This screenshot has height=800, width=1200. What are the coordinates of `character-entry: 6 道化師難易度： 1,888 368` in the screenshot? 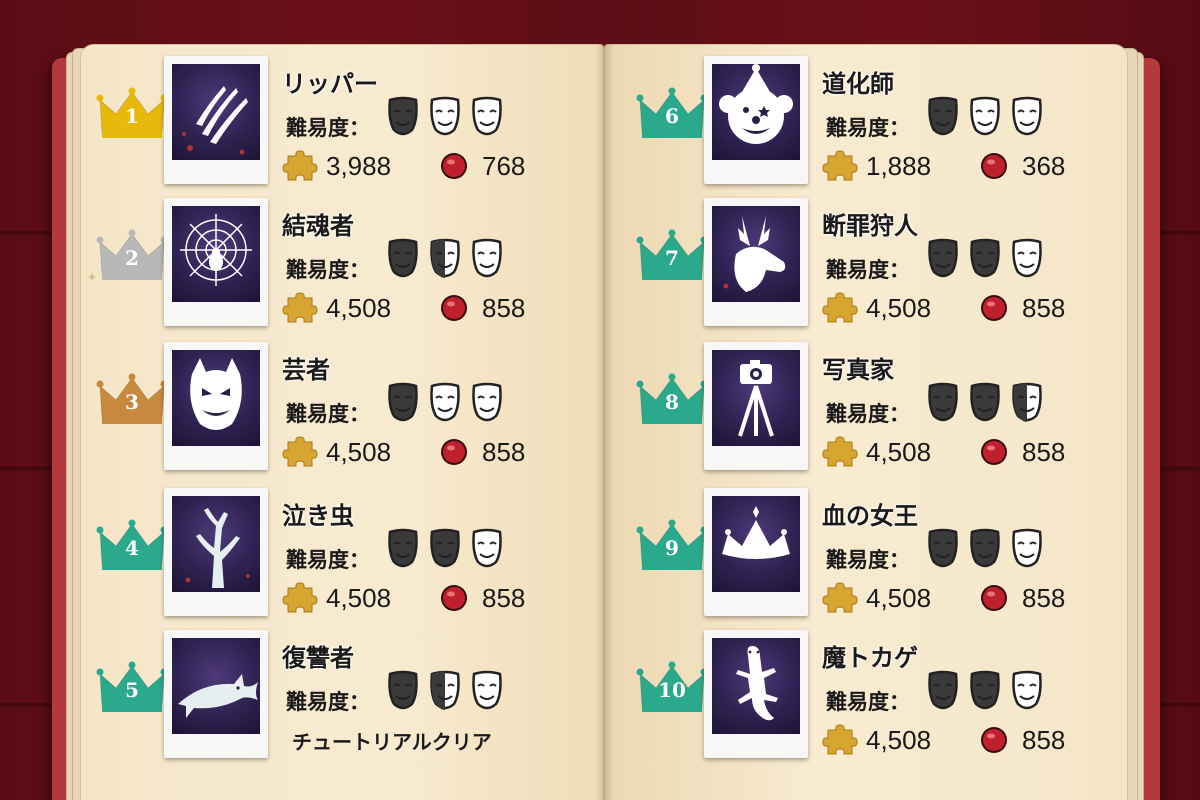 It's located at (871, 126).